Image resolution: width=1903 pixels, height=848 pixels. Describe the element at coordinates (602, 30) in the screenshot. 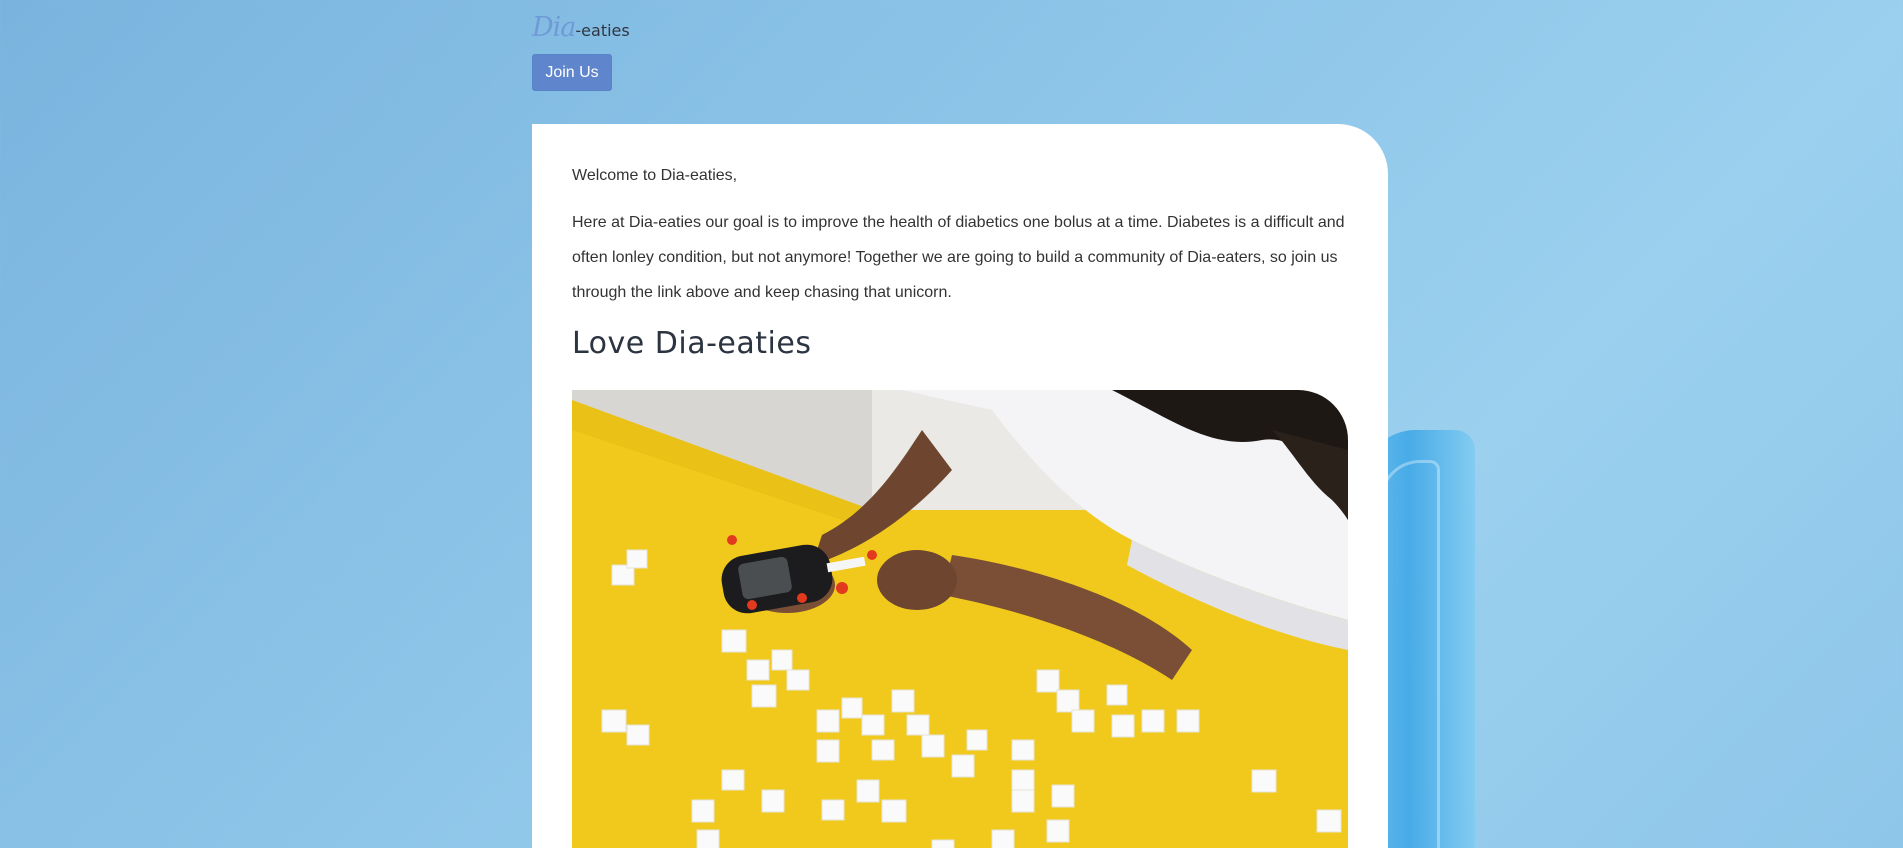

I see `logo-text: -eaties` at that location.